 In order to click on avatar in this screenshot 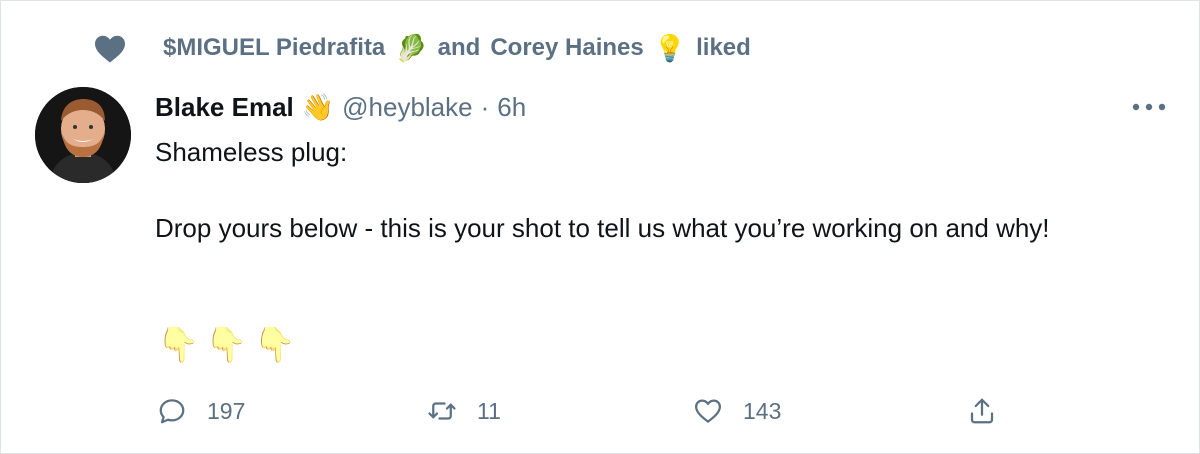, I will do `click(83, 135)`.